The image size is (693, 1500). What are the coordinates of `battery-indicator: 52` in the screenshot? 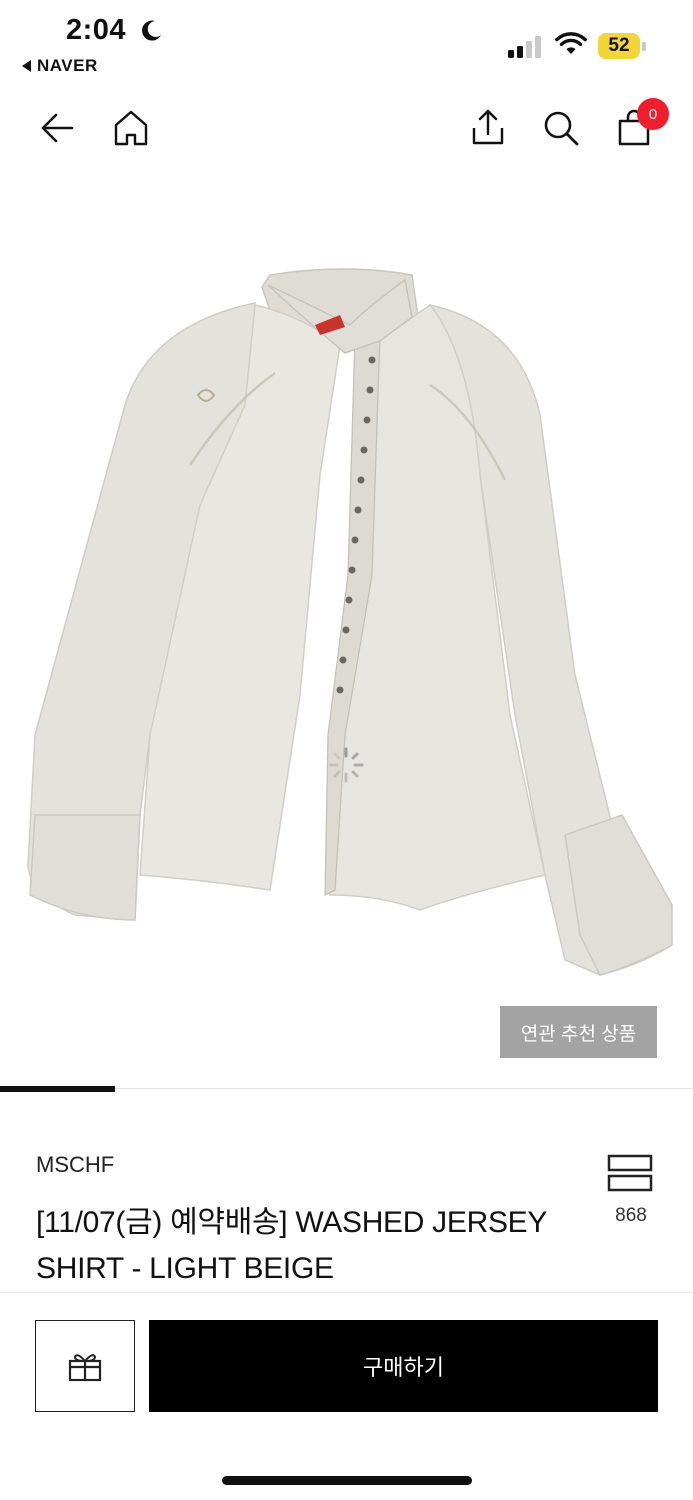 It's located at (622, 46).